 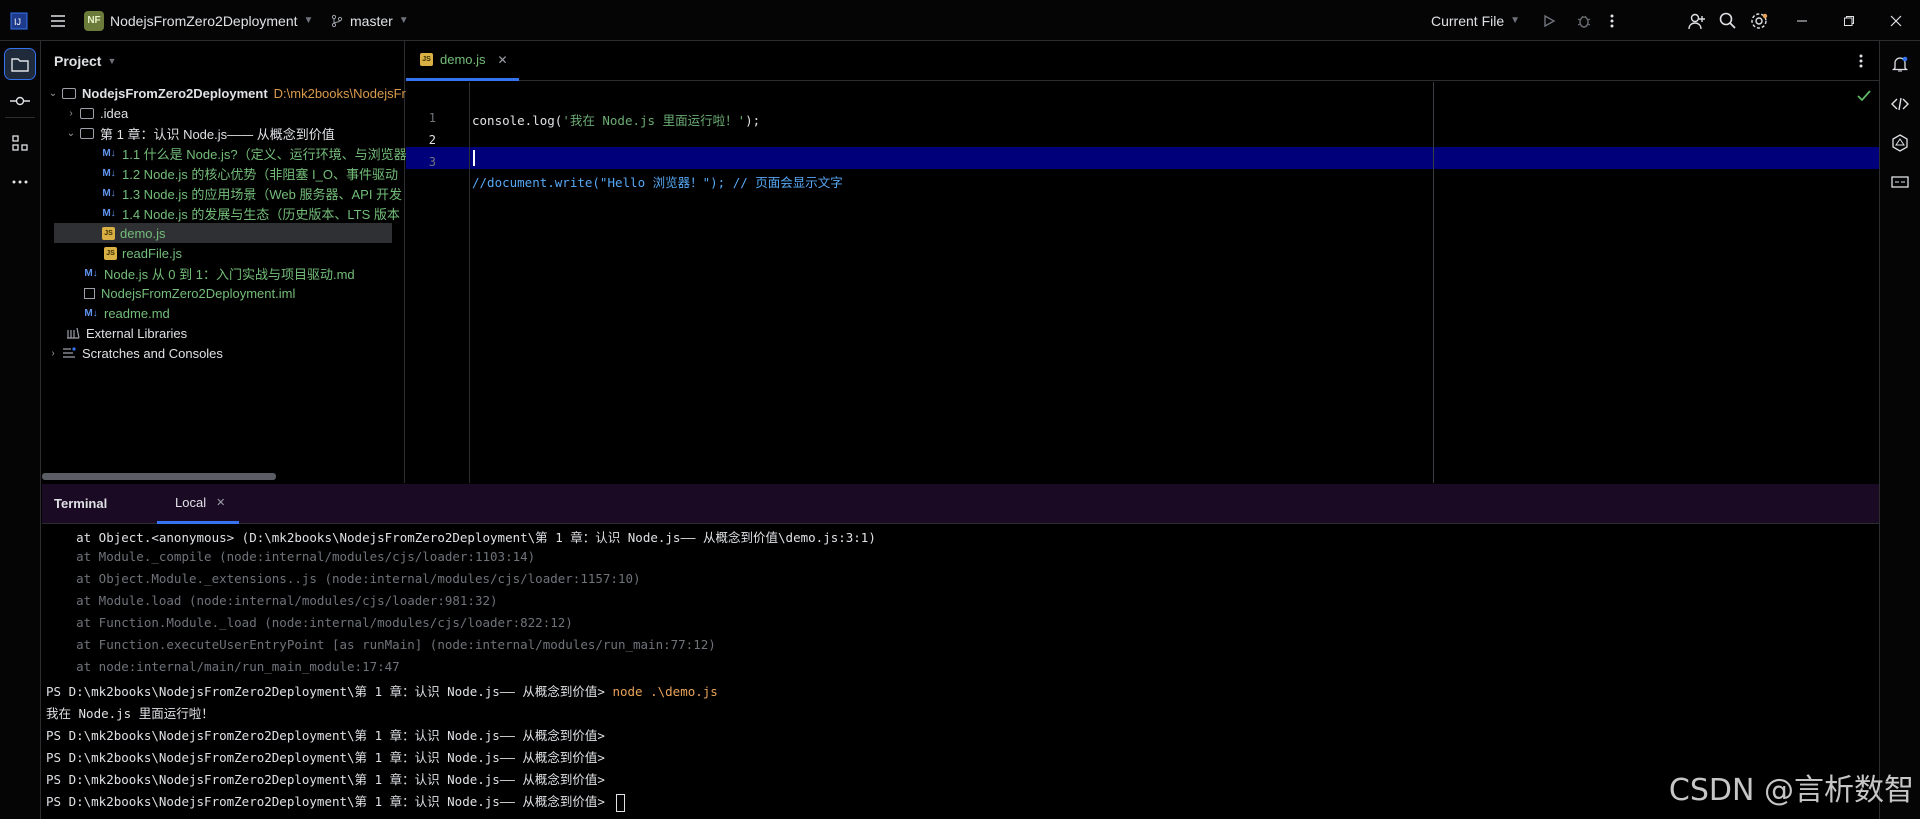 I want to click on close-window-icon, so click(x=1896, y=20).